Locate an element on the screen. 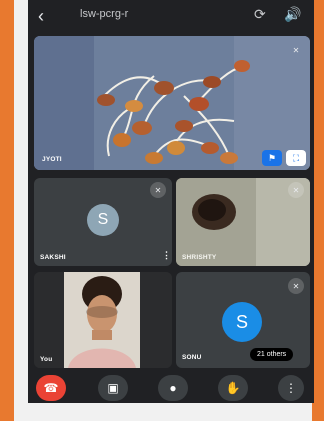 The image size is (324, 421). self-video-feed is located at coordinates (103, 320).